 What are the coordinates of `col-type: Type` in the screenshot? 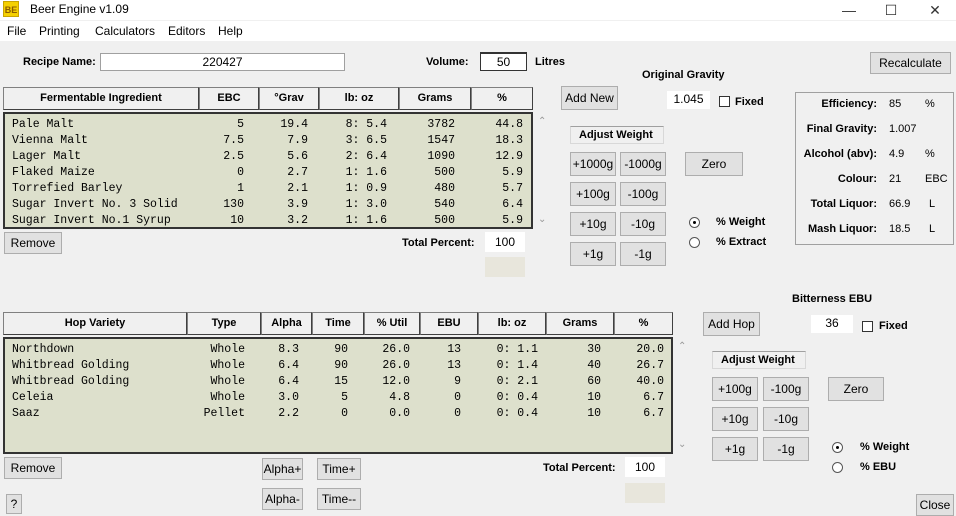 It's located at (224, 323).